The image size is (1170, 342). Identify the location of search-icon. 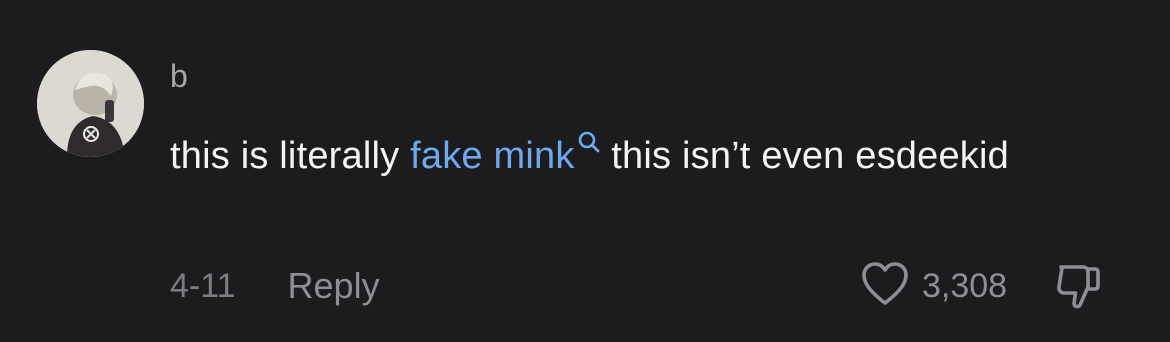
(589, 132).